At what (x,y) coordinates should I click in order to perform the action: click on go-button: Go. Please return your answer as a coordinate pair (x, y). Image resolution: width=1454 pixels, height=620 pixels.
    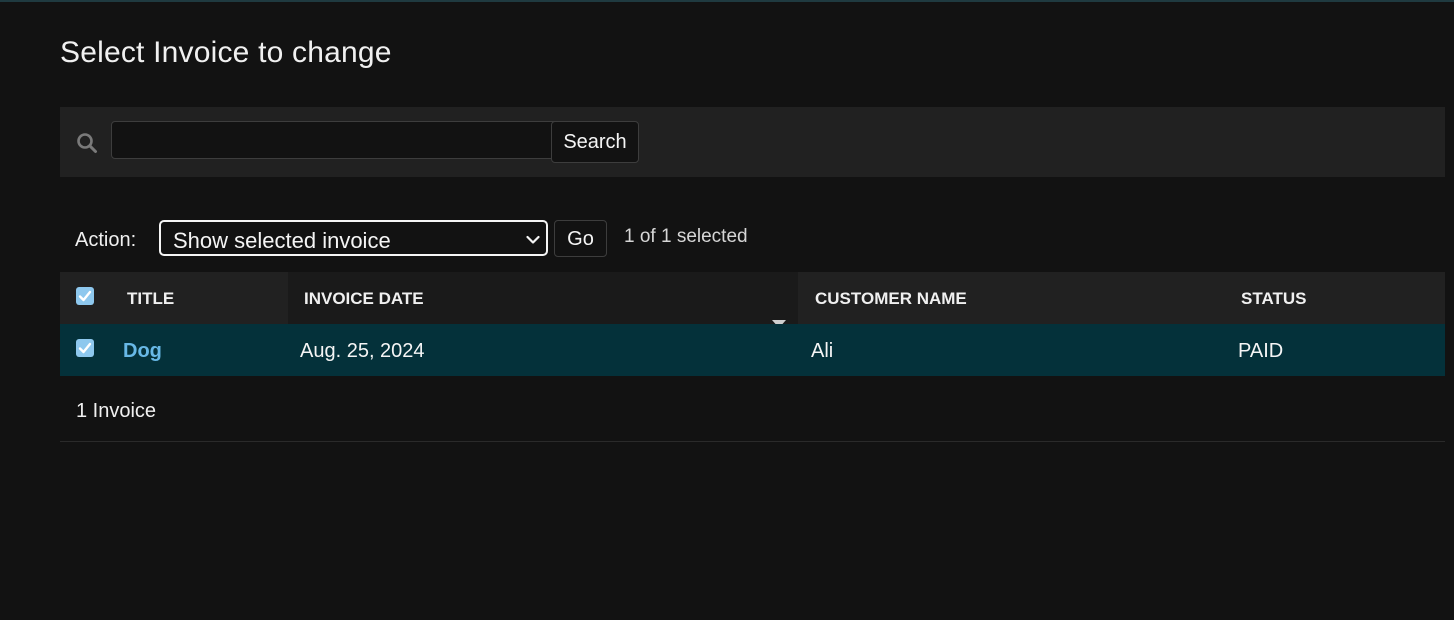
    Looking at the image, I should click on (580, 238).